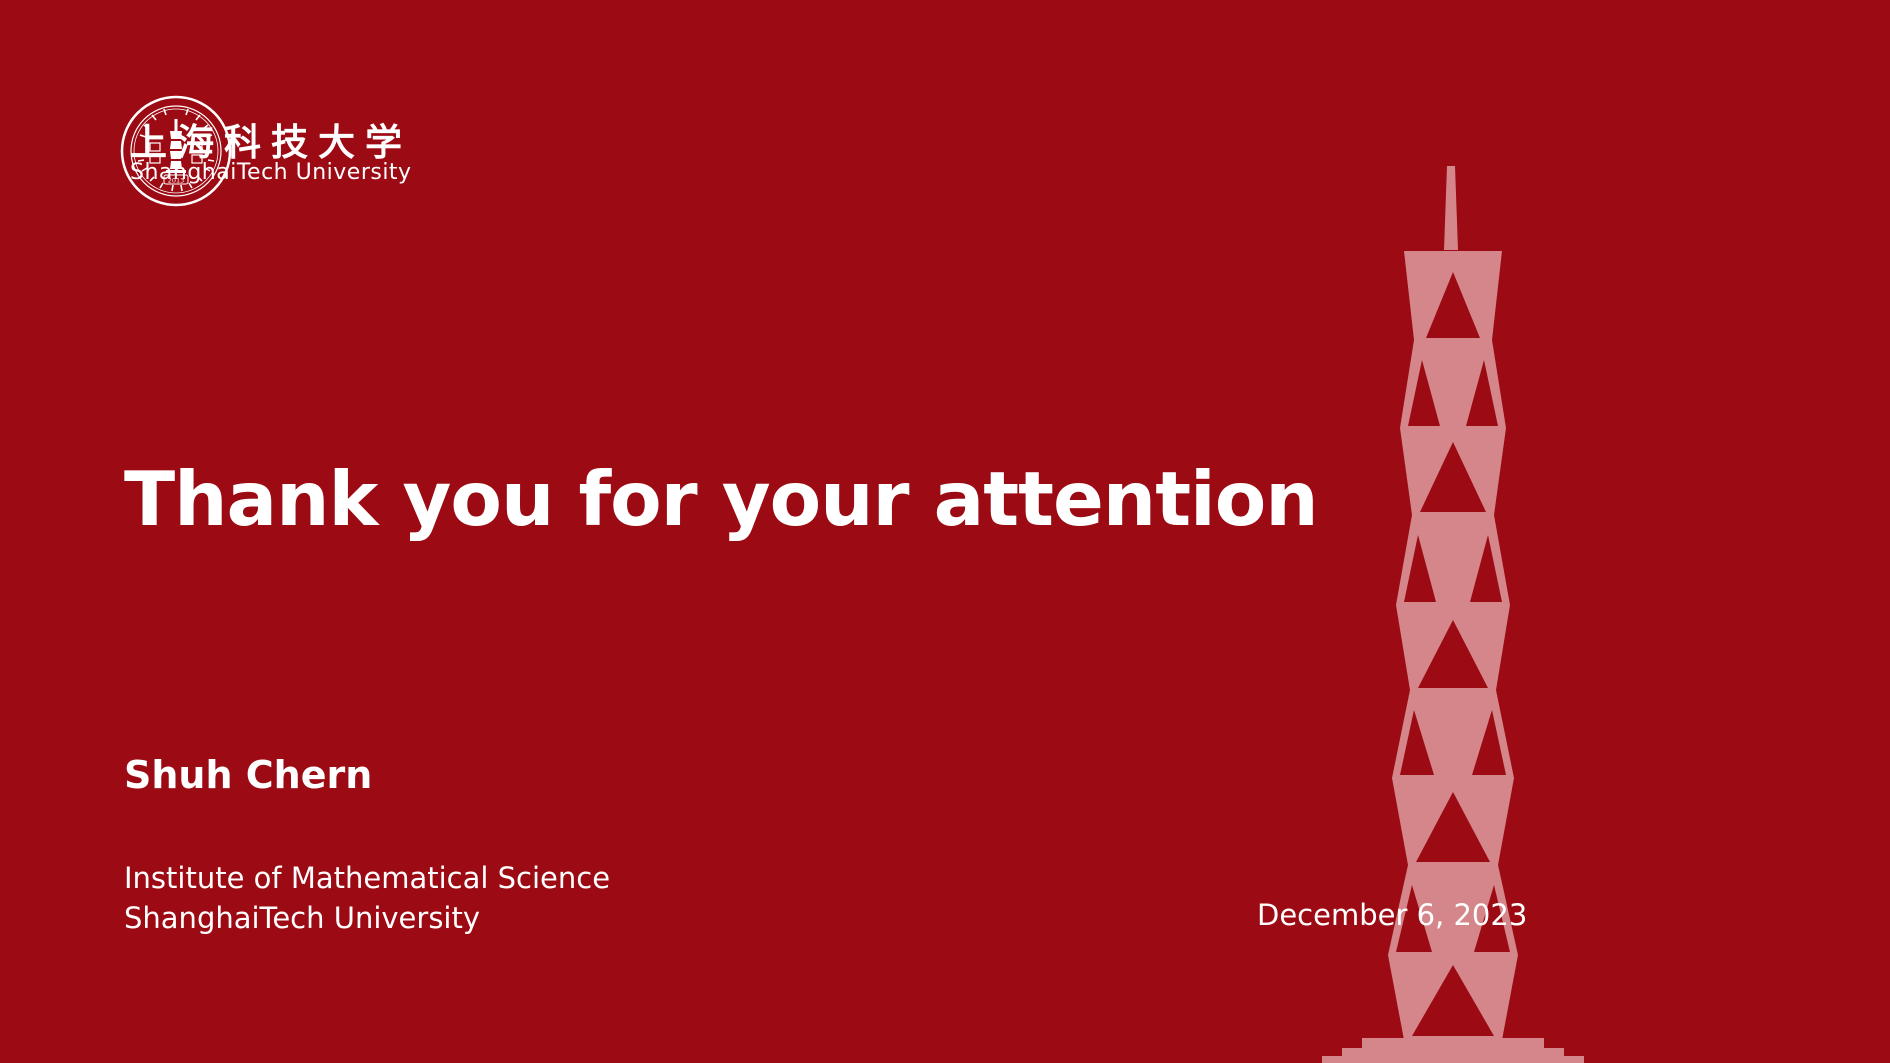  Describe the element at coordinates (271, 142) in the screenshot. I see `university-name-chinese: 上海科技大学` at that location.